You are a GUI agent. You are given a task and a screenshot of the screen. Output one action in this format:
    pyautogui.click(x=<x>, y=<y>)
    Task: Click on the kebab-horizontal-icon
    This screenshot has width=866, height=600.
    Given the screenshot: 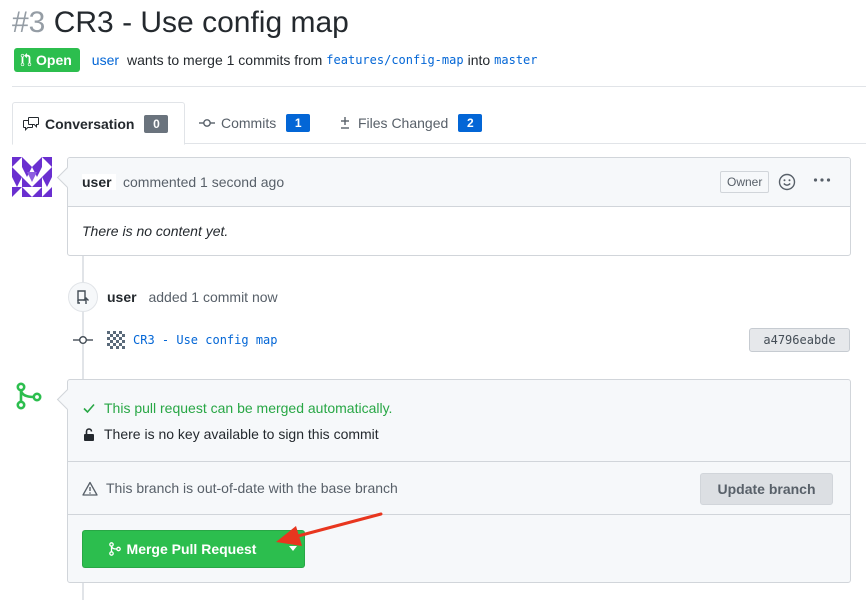 What is the action you would take?
    pyautogui.click(x=822, y=180)
    